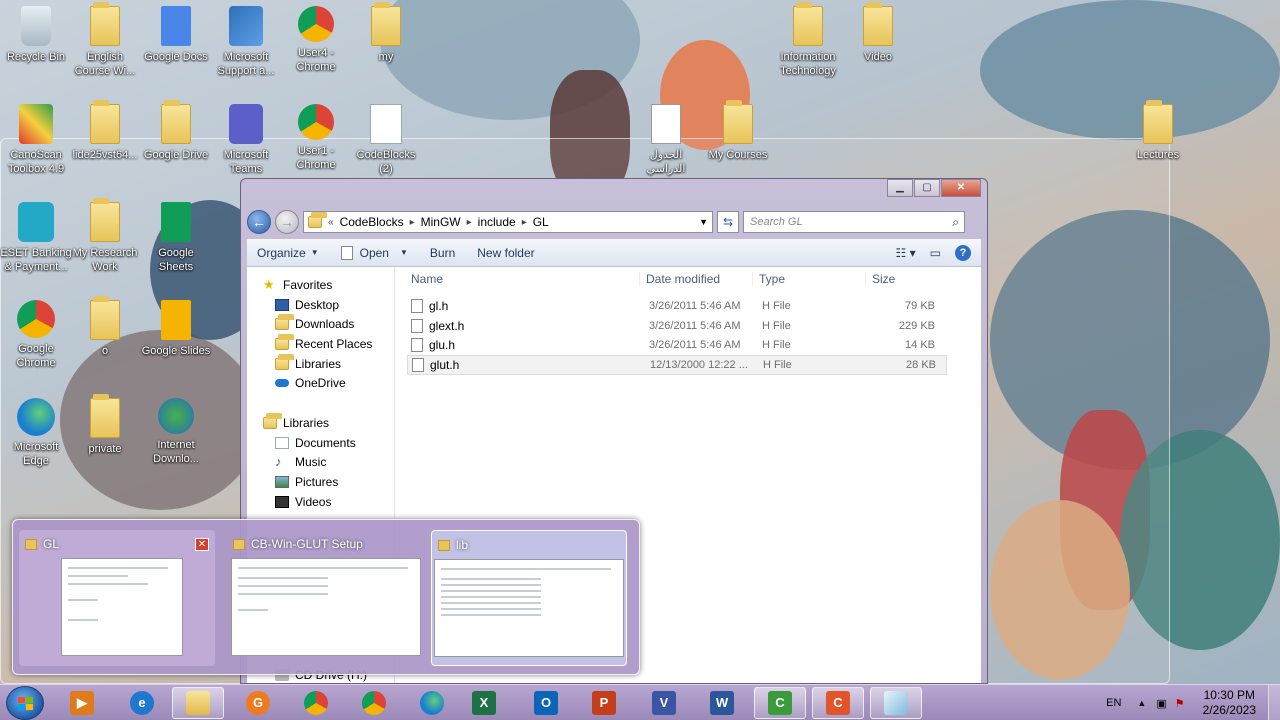  What do you see at coordinates (316, 138) in the screenshot?
I see `desktop-icon-user1-chrome: User1 - Chrome` at bounding box center [316, 138].